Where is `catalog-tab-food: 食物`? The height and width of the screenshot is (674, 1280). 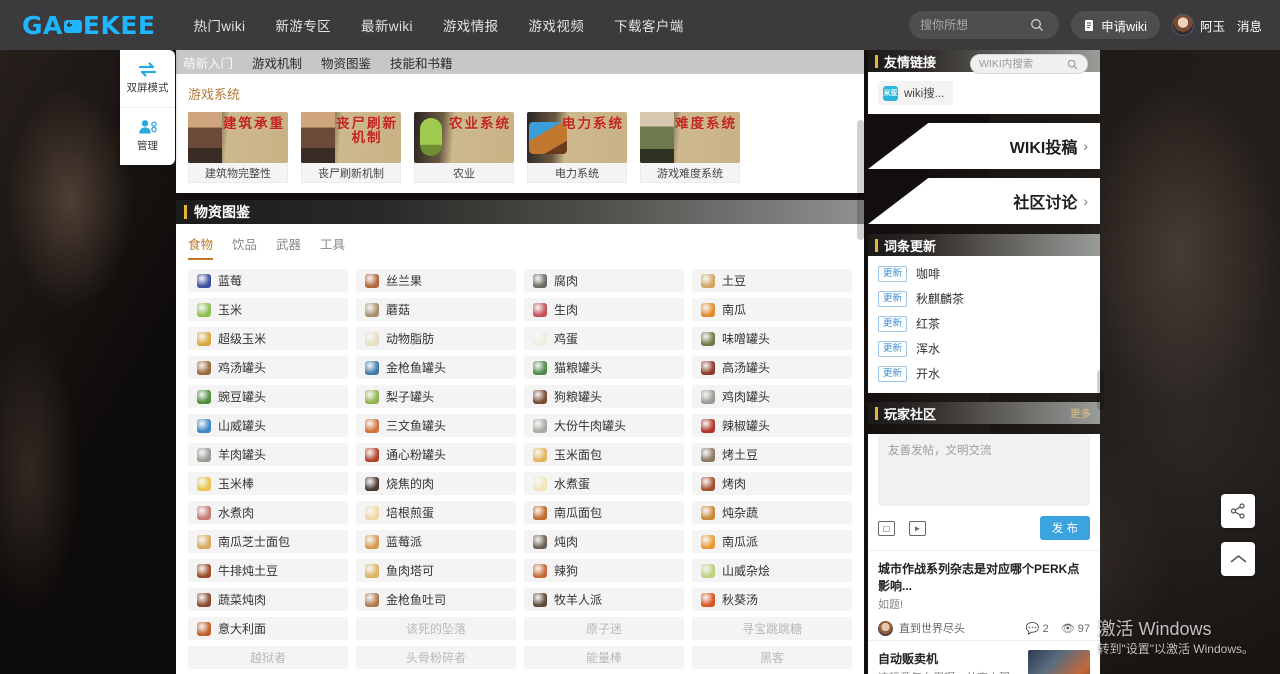 catalog-tab-food: 食物 is located at coordinates (201, 247).